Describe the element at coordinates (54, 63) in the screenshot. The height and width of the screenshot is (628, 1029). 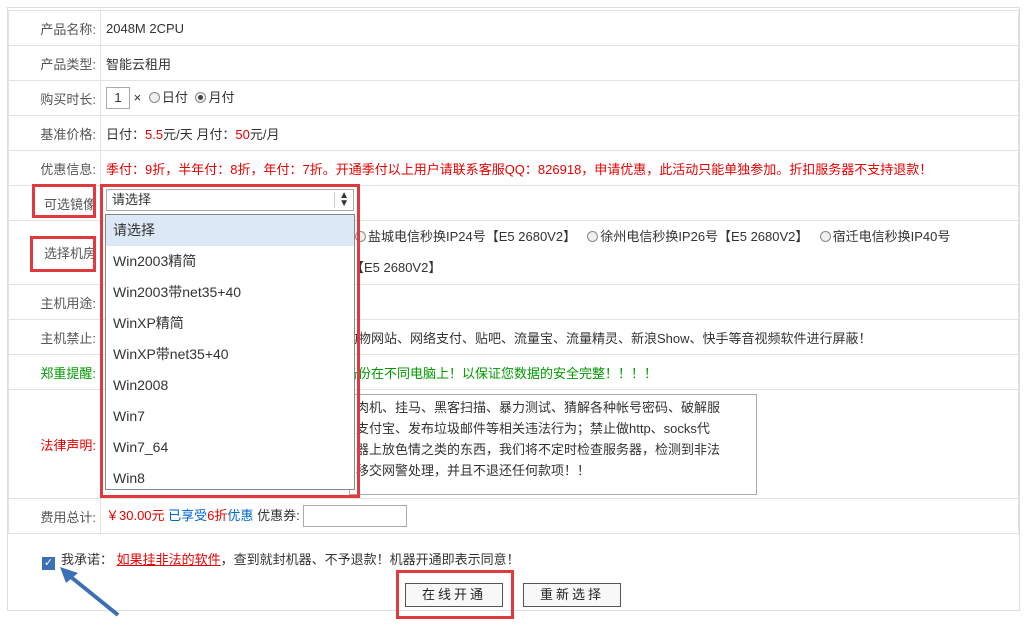
I see `product-type-label: 产品类型:` at that location.